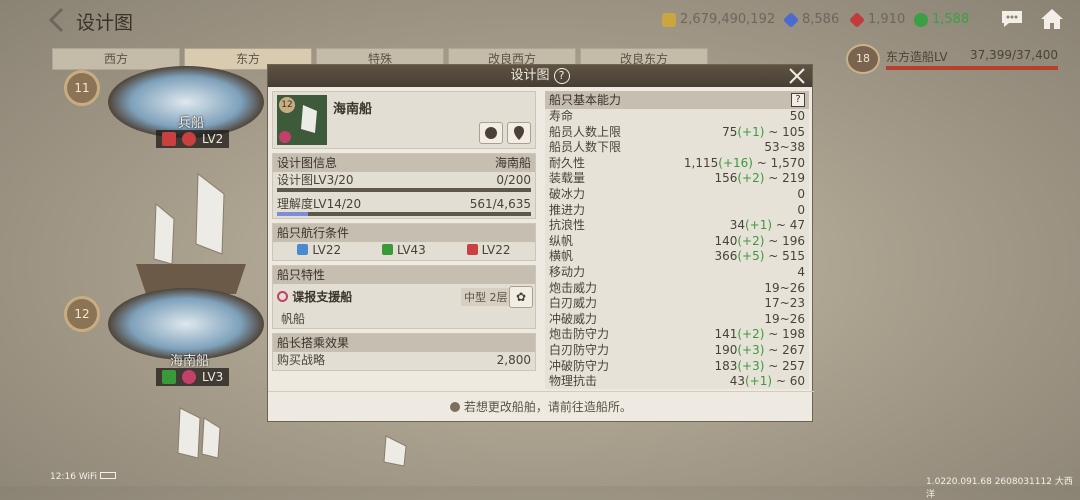 This screenshot has width=1080, height=500. I want to click on ship-ring-badge: 11, so click(82, 88).